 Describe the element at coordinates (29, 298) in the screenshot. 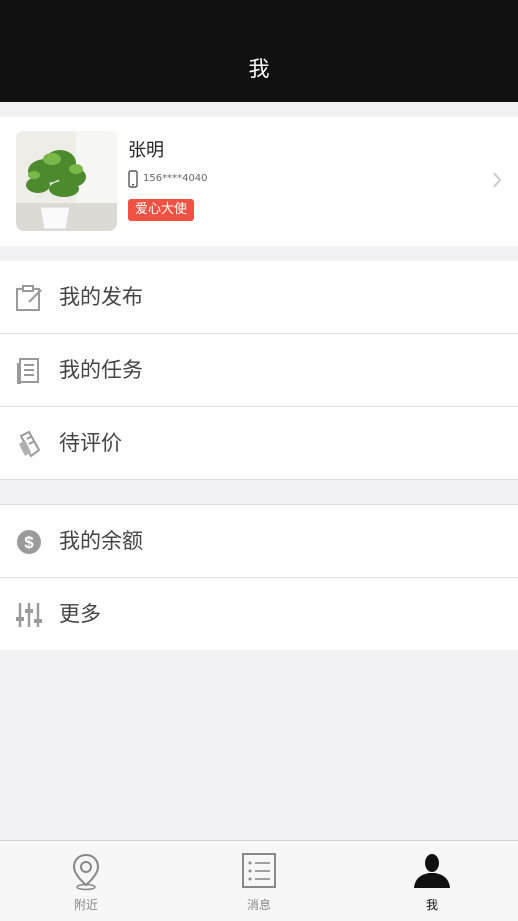

I see `edit-icon` at that location.